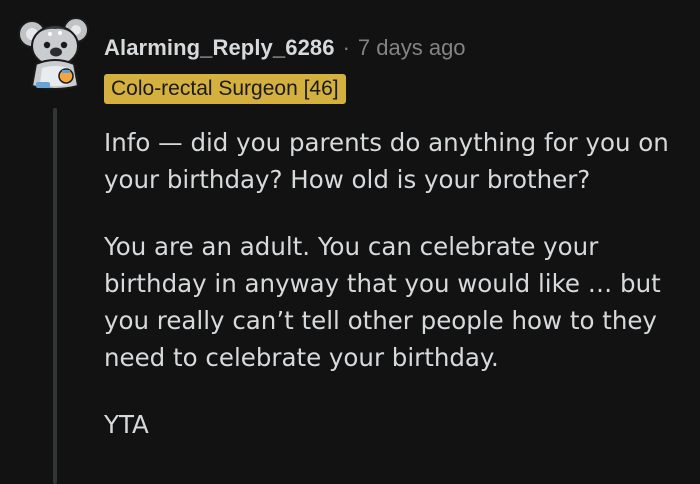 Image resolution: width=700 pixels, height=484 pixels. I want to click on thread-line, so click(55, 296).